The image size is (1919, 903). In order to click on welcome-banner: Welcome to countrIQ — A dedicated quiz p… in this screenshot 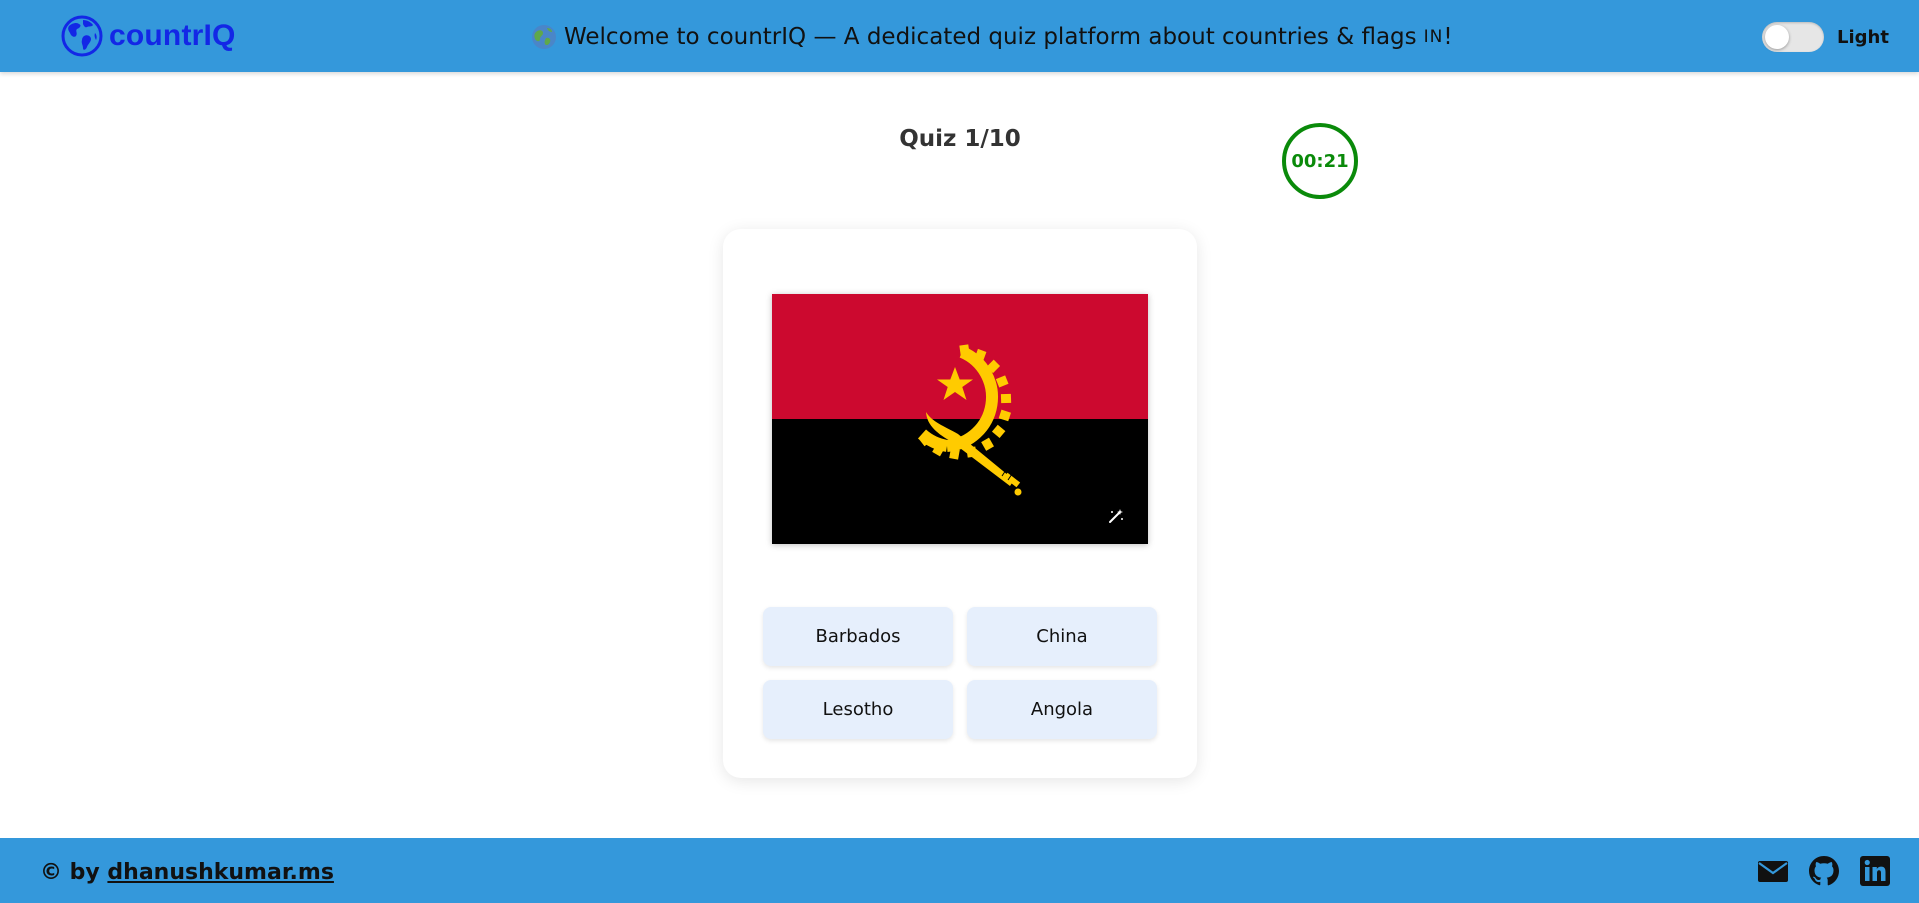, I will do `click(991, 37)`.